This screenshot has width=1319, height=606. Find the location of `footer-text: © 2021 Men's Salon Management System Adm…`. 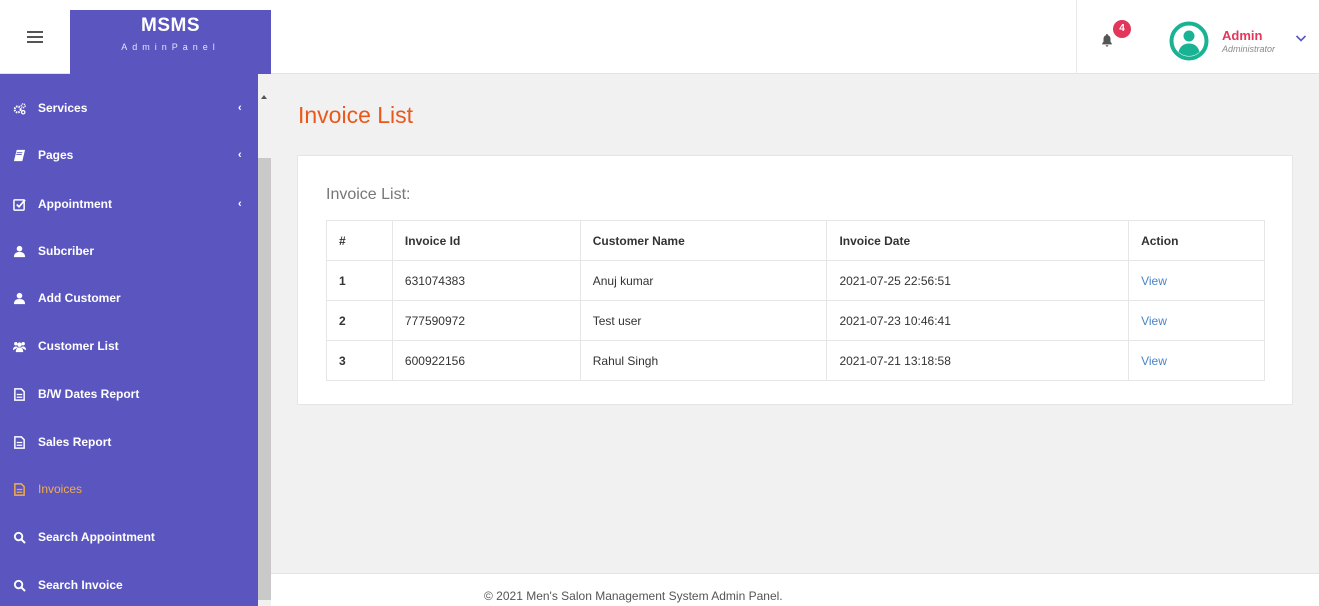

footer-text: © 2021 Men's Salon Management System Adm… is located at coordinates (633, 596).